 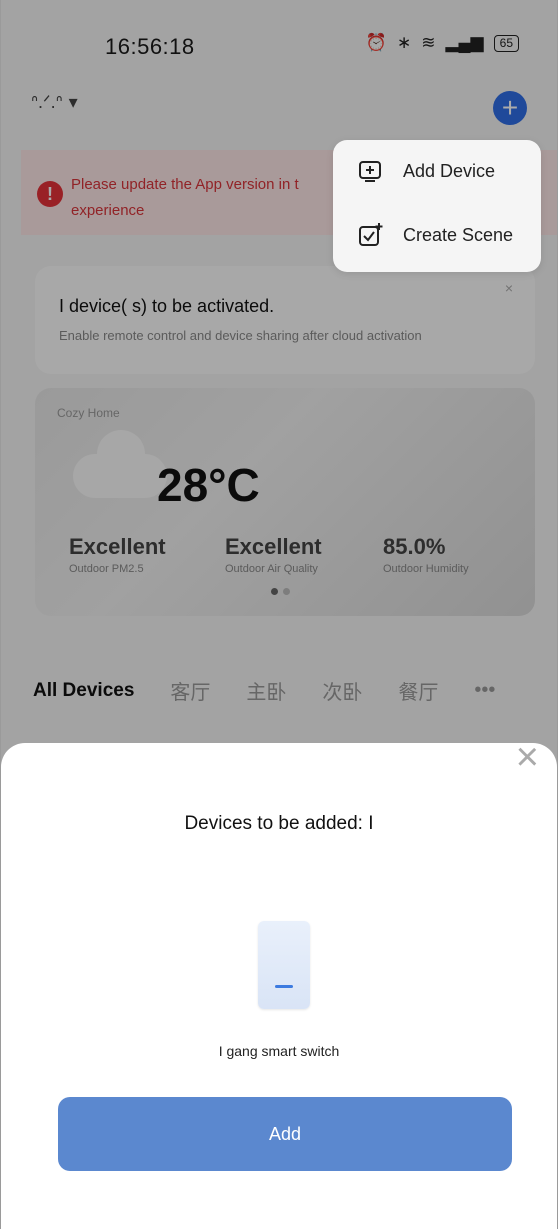 What do you see at coordinates (527, 757) in the screenshot?
I see `close-icon: ×` at bounding box center [527, 757].